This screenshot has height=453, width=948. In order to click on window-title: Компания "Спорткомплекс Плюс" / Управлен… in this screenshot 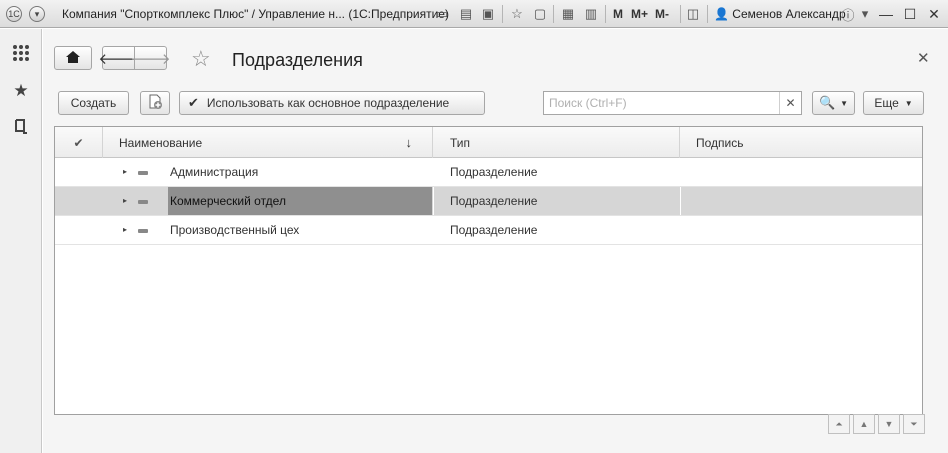, I will do `click(255, 14)`.